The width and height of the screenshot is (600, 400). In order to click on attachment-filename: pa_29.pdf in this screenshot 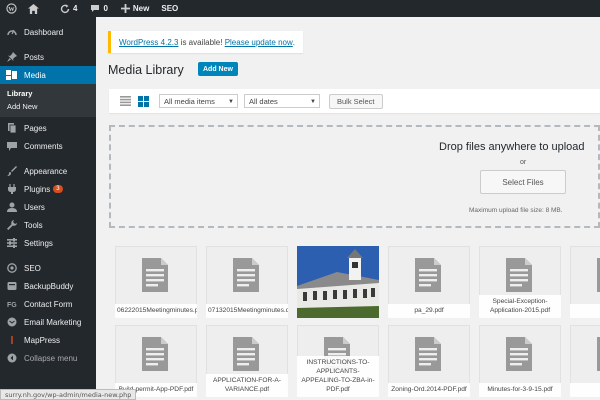, I will do `click(429, 311)`.